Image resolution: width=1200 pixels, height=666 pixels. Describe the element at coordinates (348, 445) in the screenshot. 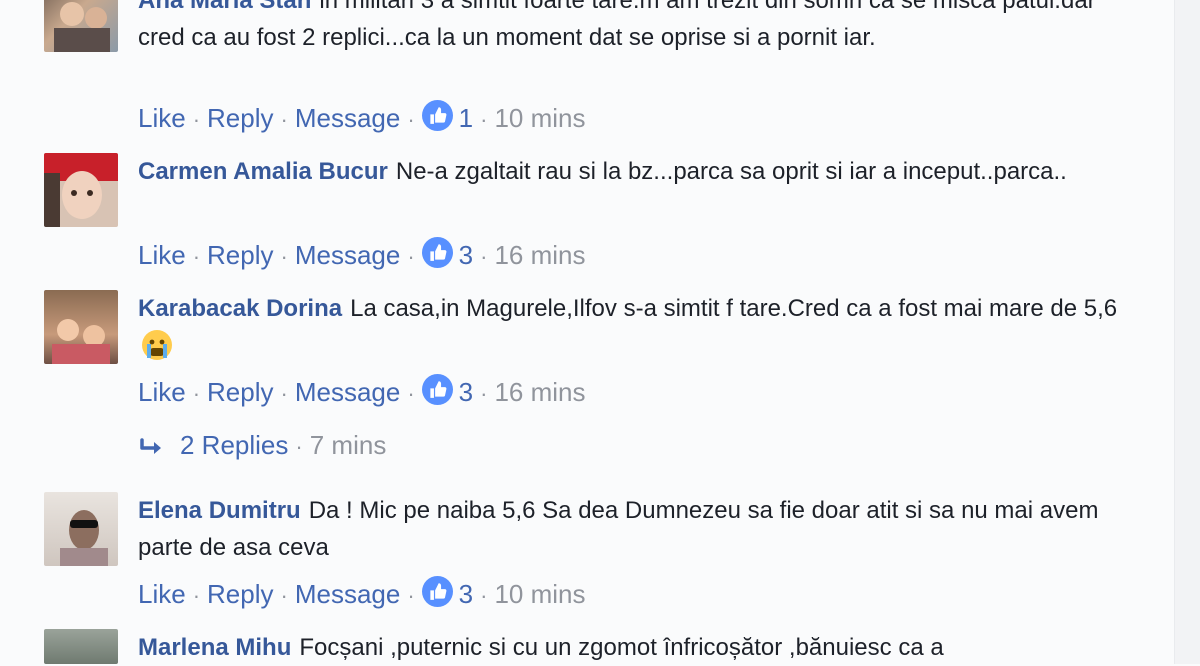

I see `replies-timestamp: 7 mins` at that location.